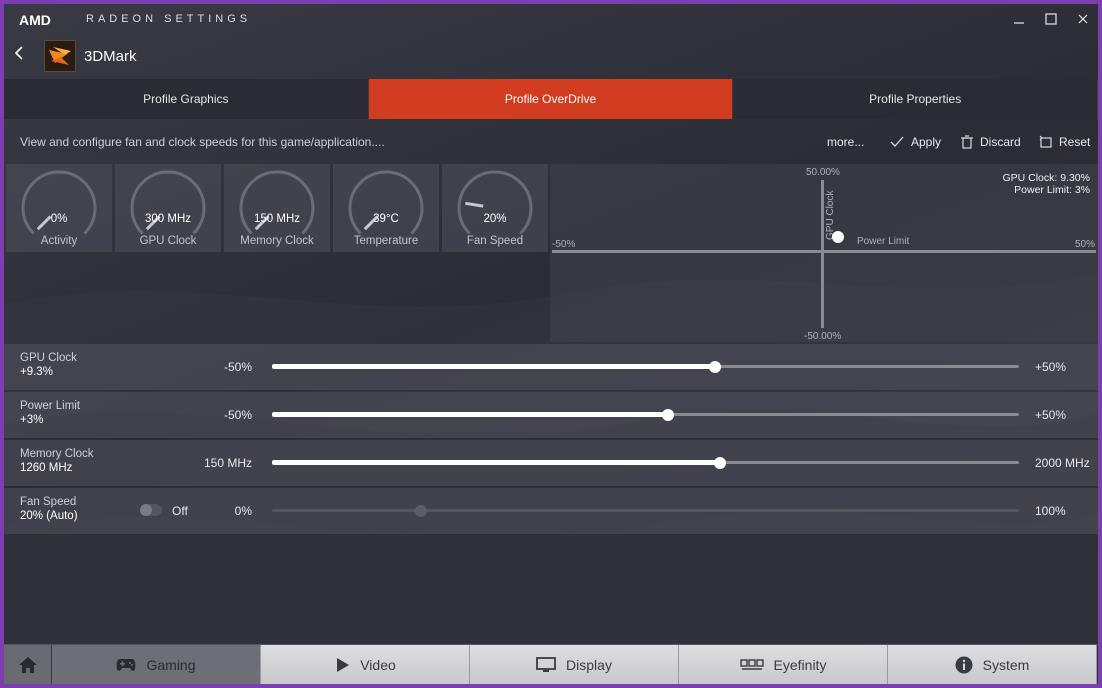  Describe the element at coordinates (168, 208) in the screenshot. I see `gauge-gpu-clock: 300 MHz GPU Clock` at that location.